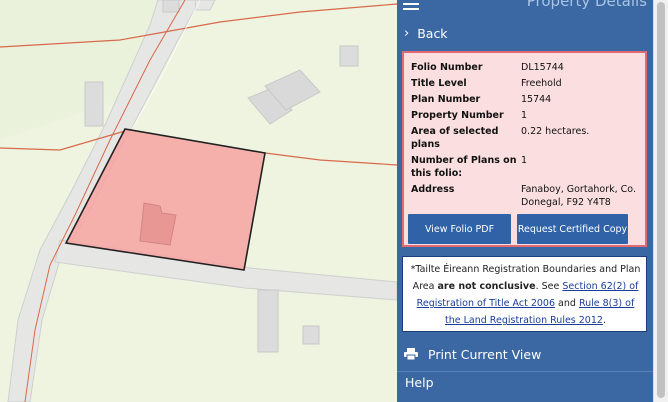  I want to click on detail-row: Title Level Freehold, so click(526, 83).